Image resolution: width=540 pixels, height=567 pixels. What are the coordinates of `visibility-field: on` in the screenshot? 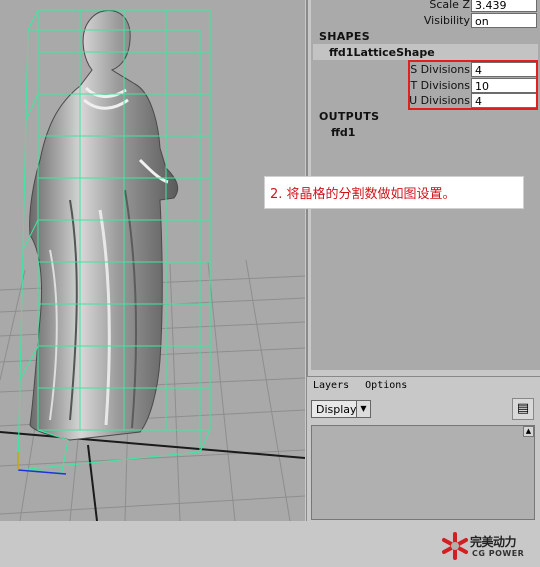 It's located at (504, 20).